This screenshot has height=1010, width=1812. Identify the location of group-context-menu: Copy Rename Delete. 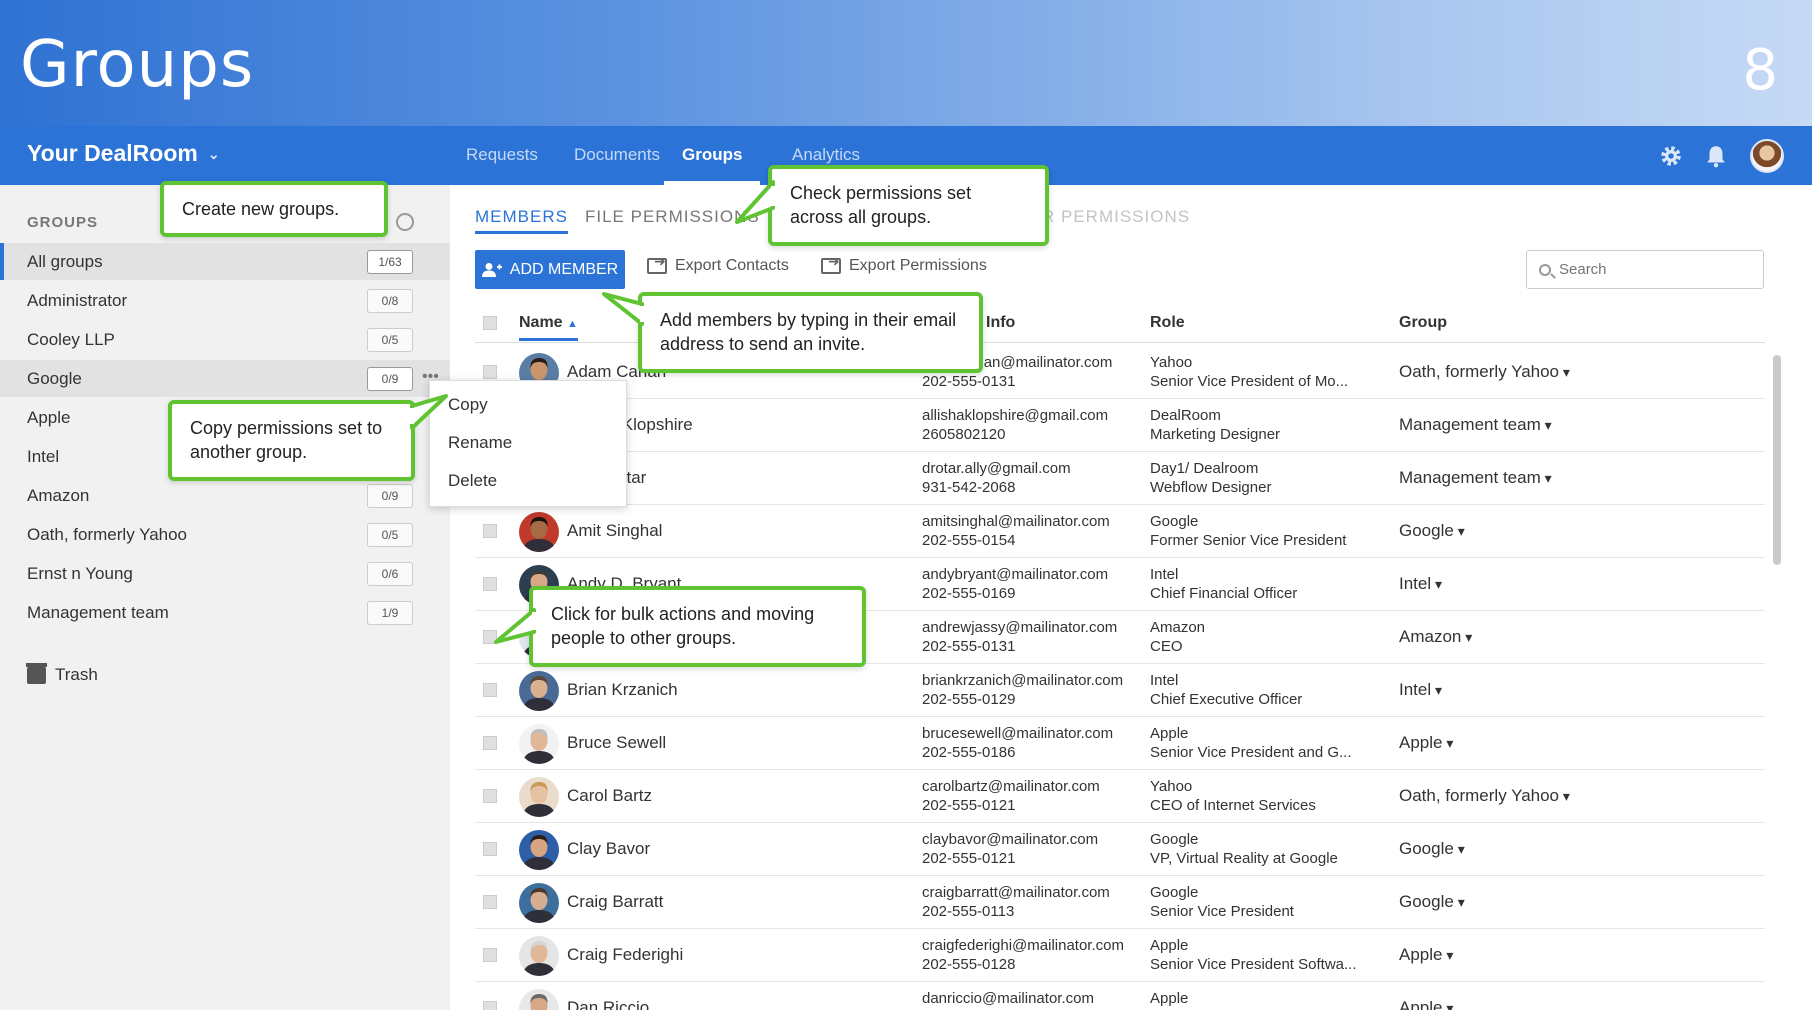
(528, 443).